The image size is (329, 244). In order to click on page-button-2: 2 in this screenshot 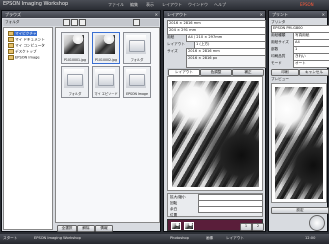, I will do `click(258, 227)`.